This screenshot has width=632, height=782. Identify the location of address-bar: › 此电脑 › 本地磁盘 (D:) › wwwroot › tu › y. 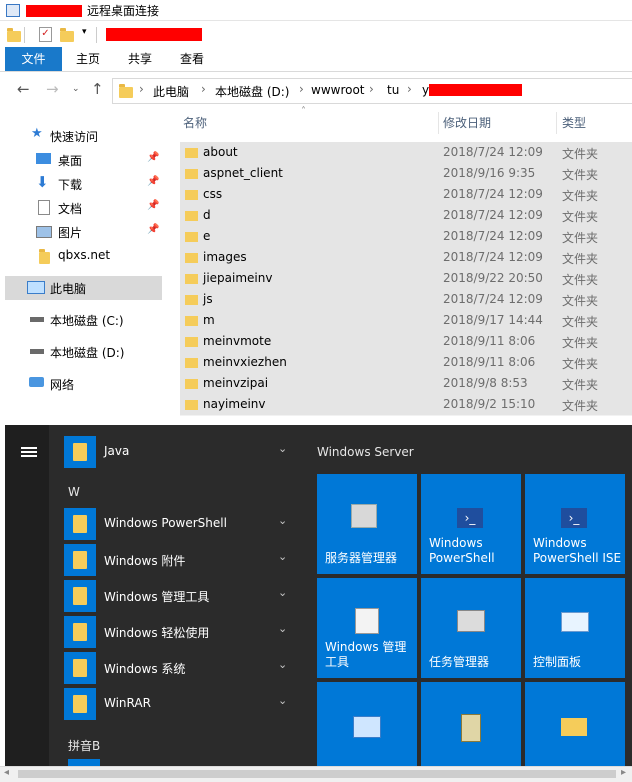
(372, 91).